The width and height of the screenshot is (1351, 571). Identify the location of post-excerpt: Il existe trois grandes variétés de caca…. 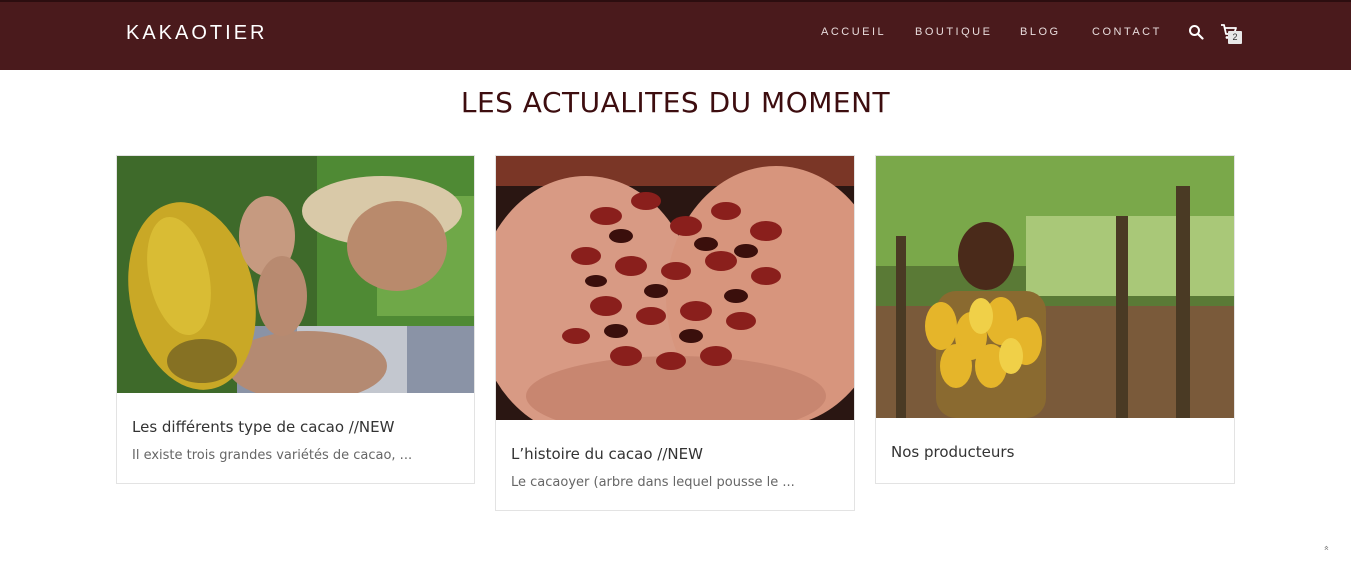
(272, 455).